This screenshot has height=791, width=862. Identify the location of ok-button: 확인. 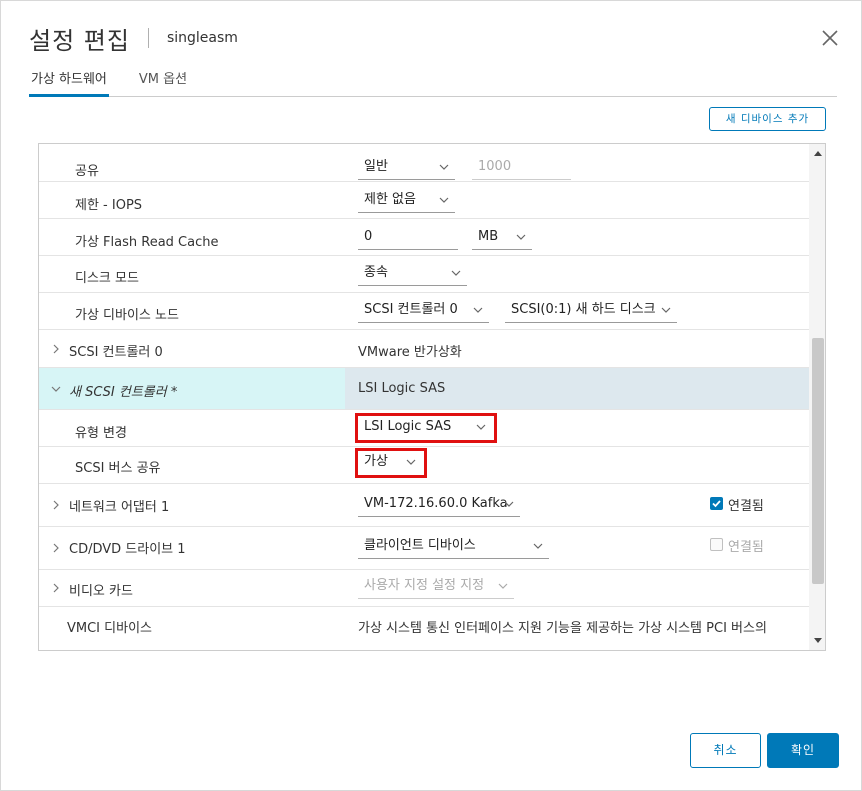
(803, 750).